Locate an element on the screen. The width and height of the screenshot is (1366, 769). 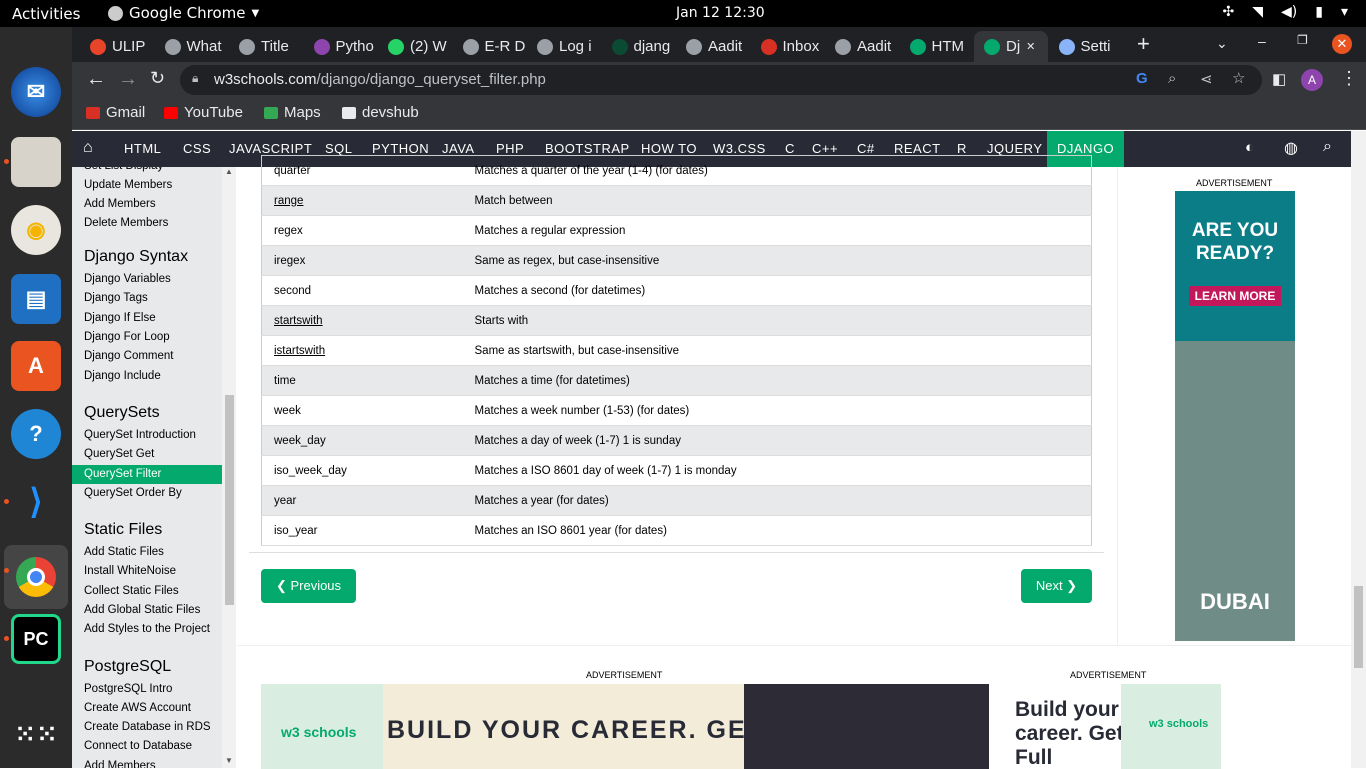
url-path: /django/django_queryset_filter.php is located at coordinates (431, 79).